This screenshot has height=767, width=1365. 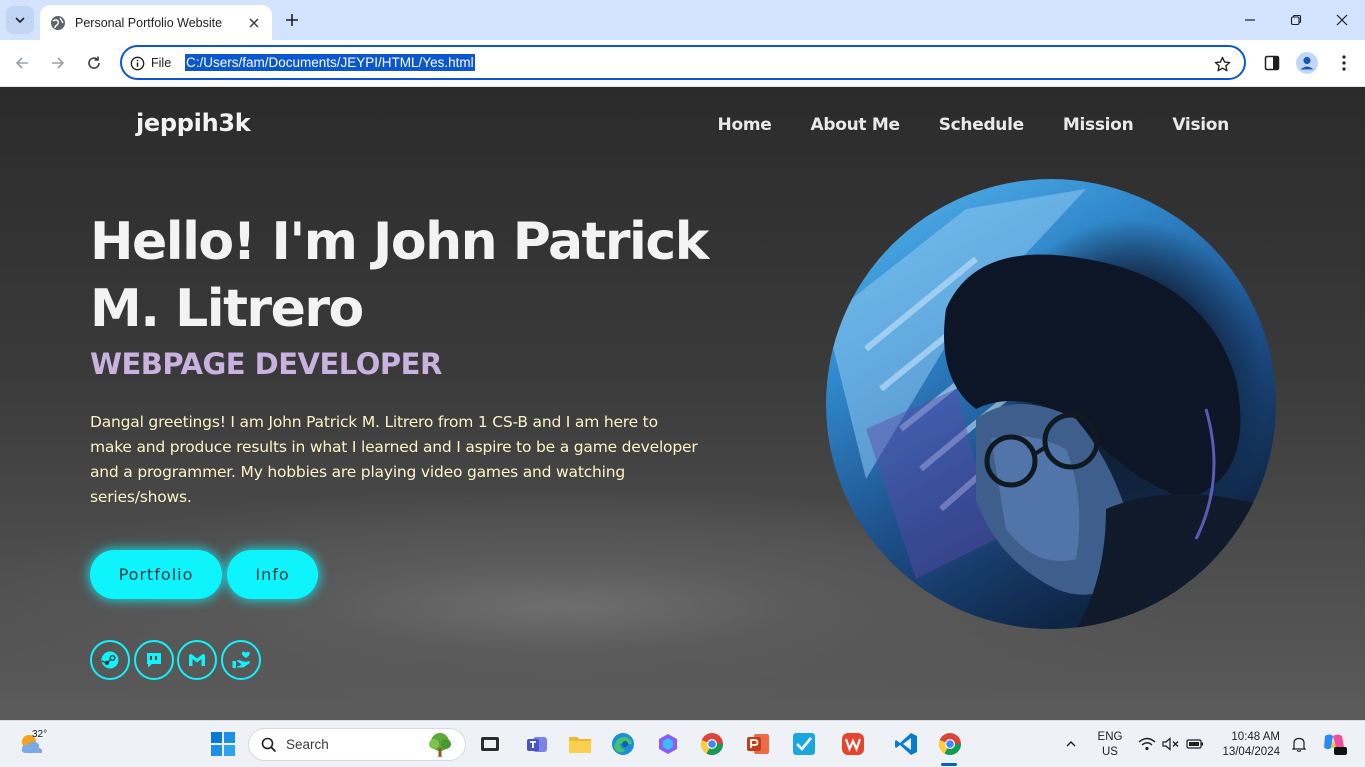 I want to click on start-button, so click(x=223, y=744).